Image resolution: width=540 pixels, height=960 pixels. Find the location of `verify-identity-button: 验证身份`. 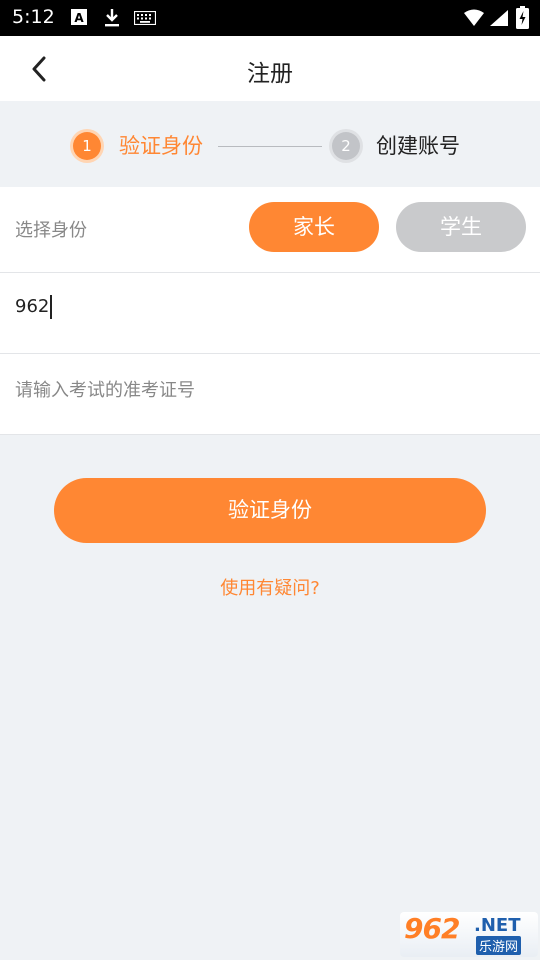

verify-identity-button: 验证身份 is located at coordinates (270, 510).